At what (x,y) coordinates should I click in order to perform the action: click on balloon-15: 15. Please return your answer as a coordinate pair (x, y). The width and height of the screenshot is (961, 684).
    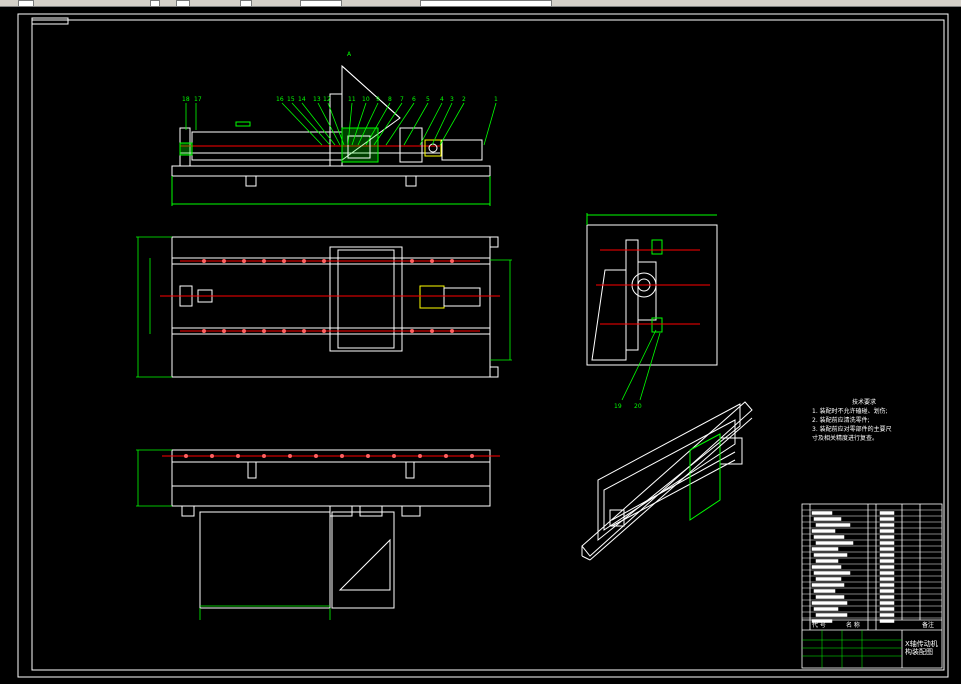
    Looking at the image, I should click on (291, 99).